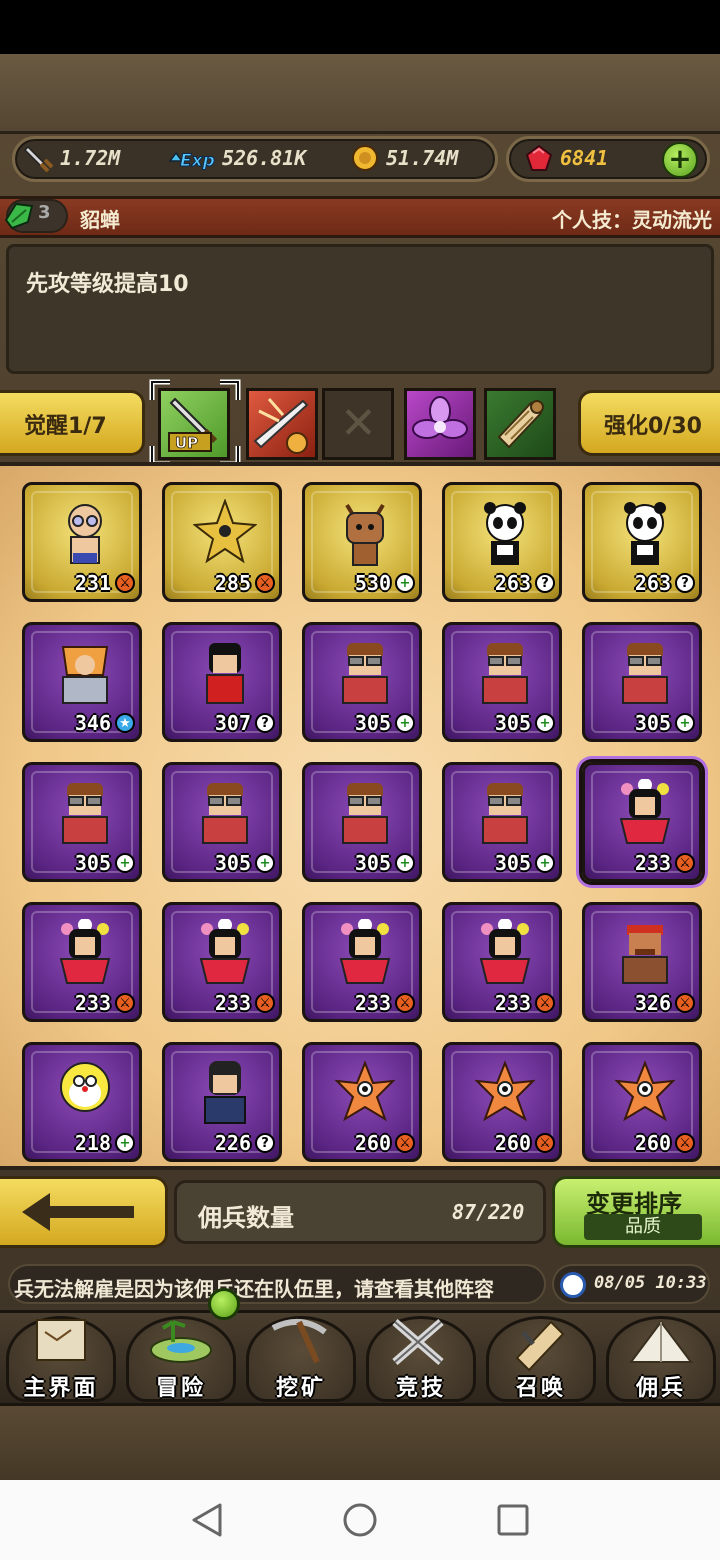  I want to click on ninja-portrait-icon, so click(225, 1092).